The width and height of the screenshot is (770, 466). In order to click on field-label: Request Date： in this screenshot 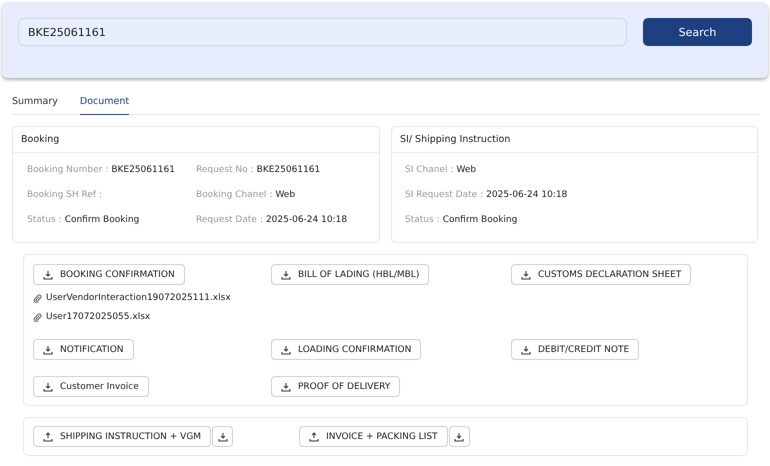, I will do `click(231, 220)`.